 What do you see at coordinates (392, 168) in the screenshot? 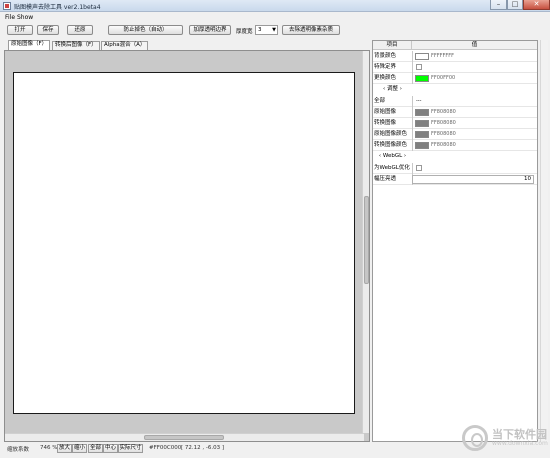
I see `property-name: 为WebGL优化` at bounding box center [392, 168].